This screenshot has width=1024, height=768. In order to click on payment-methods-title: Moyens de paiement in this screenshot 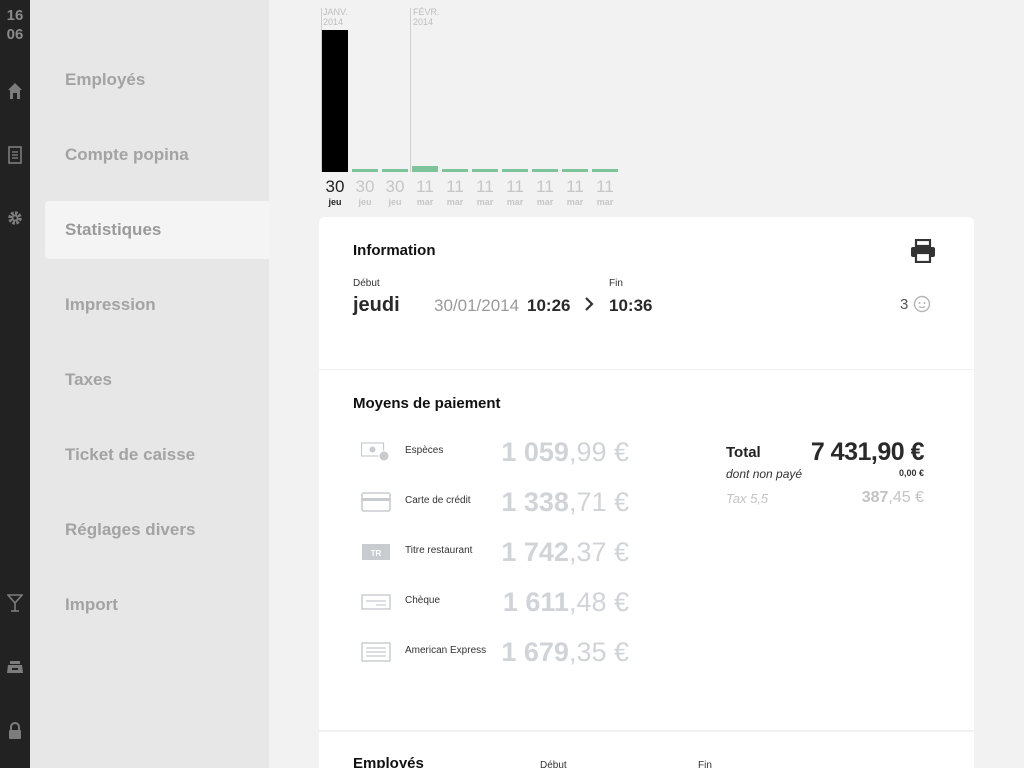, I will do `click(427, 403)`.